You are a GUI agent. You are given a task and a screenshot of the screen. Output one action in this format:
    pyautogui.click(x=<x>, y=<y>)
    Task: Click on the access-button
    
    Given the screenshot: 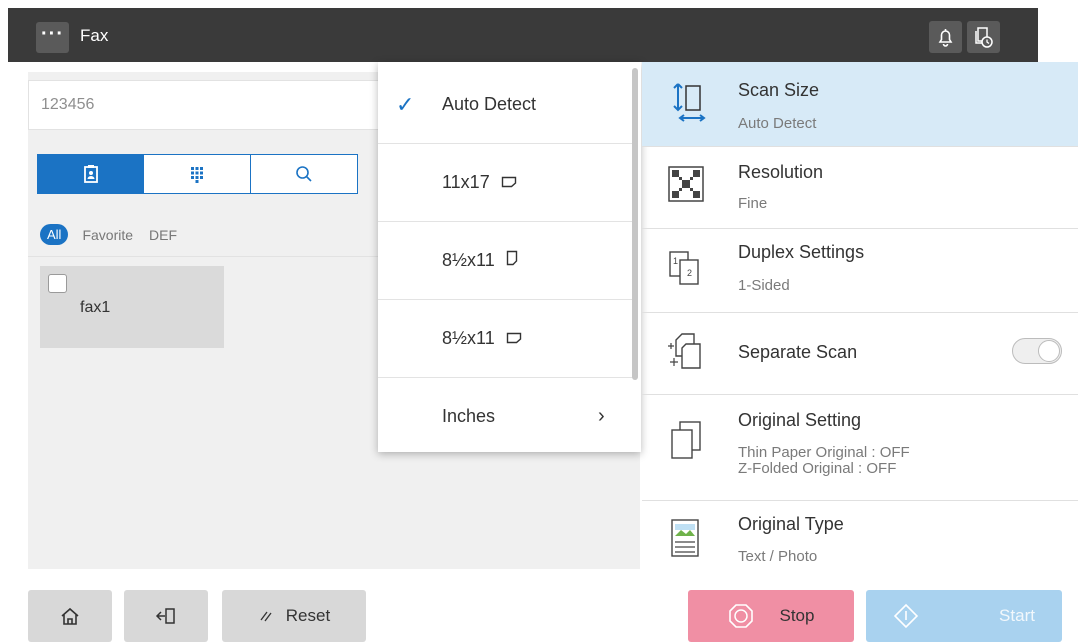 What is the action you would take?
    pyautogui.click(x=166, y=616)
    